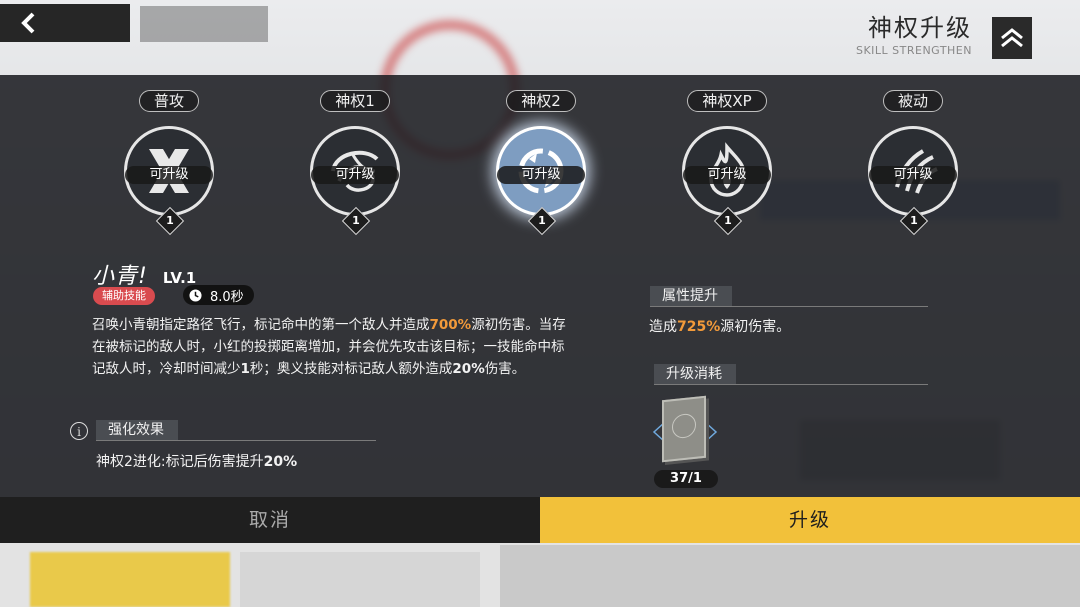  I want to click on enhance-section-header: 强化效果, so click(137, 430).